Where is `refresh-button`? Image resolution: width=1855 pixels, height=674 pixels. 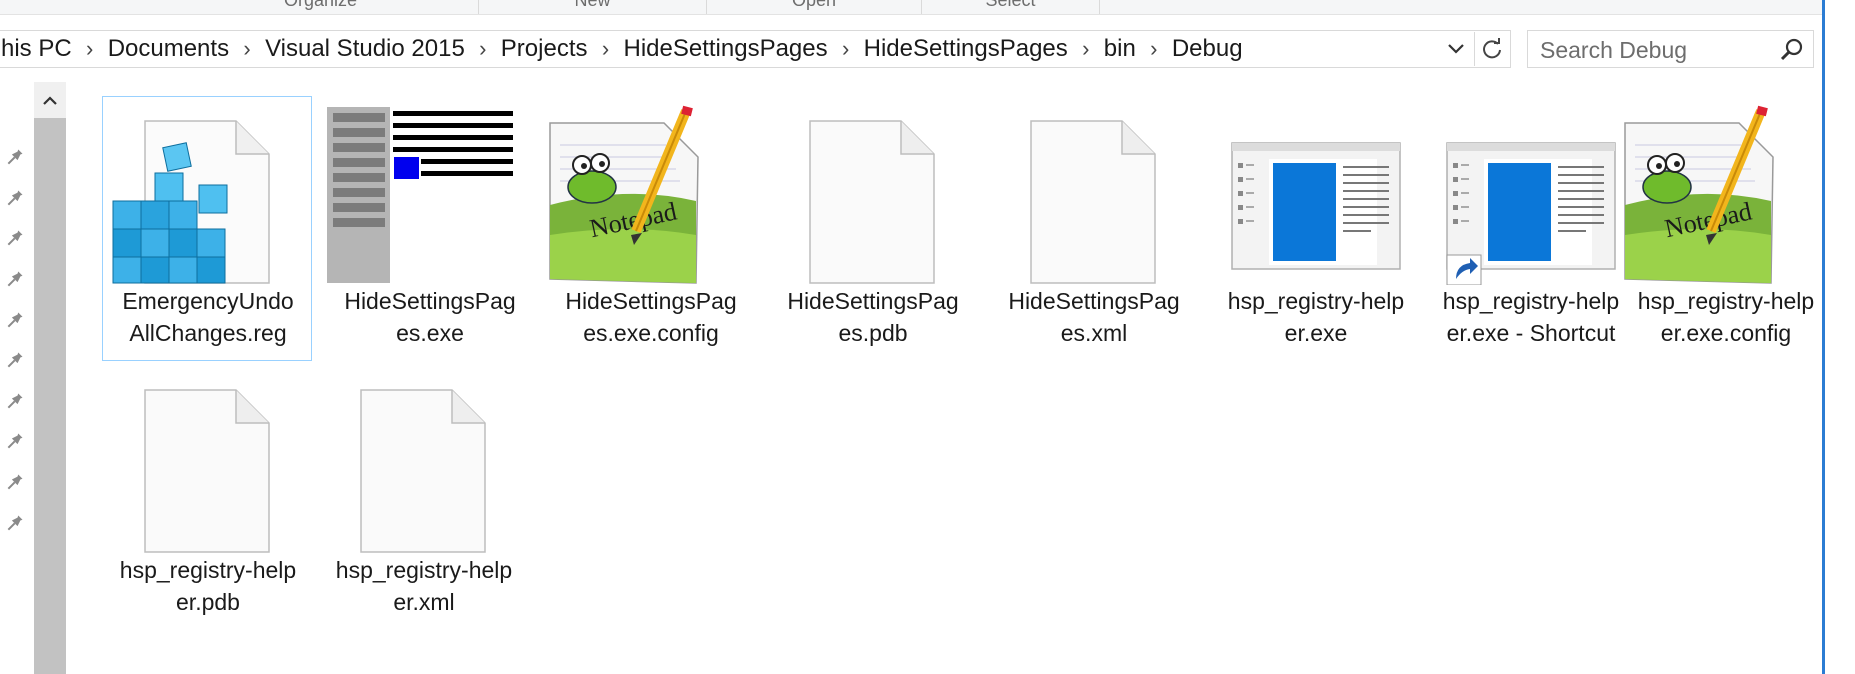 refresh-button is located at coordinates (1491, 49).